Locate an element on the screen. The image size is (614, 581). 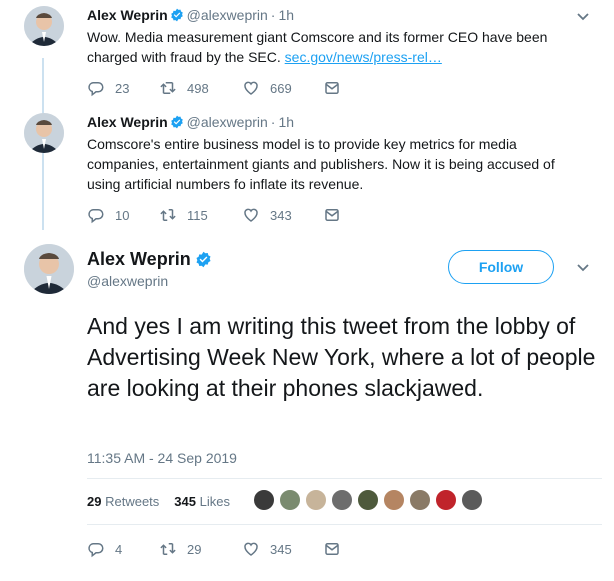
main-author-name-text: Alex Weprin is located at coordinates (139, 259).